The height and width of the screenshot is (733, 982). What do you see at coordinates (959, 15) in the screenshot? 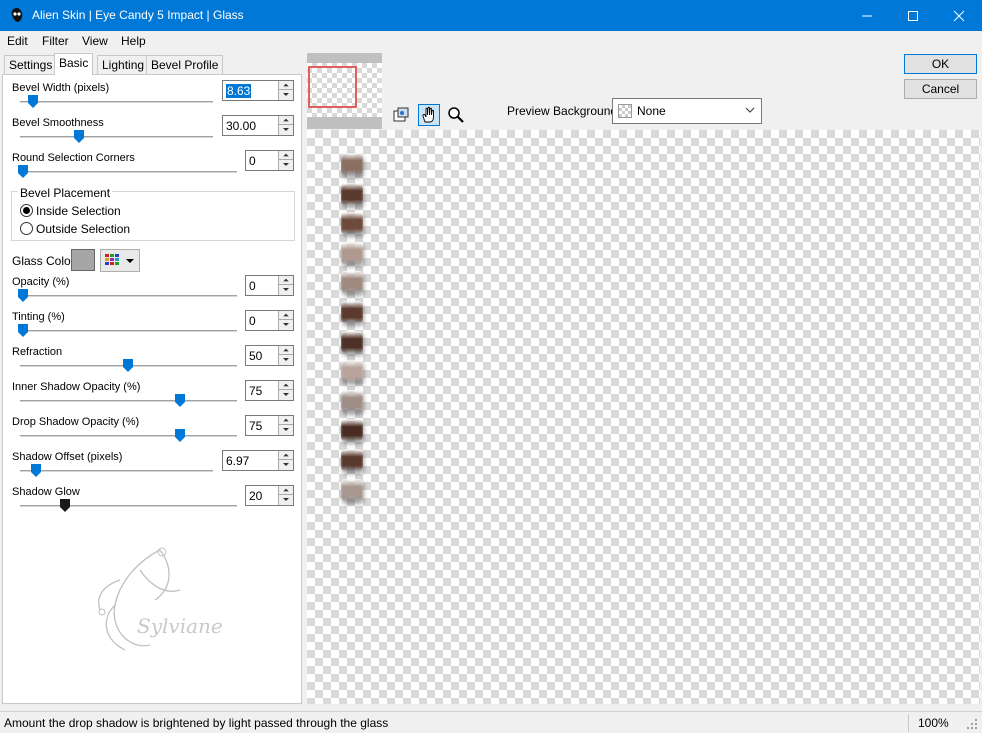
I see `close-button` at bounding box center [959, 15].